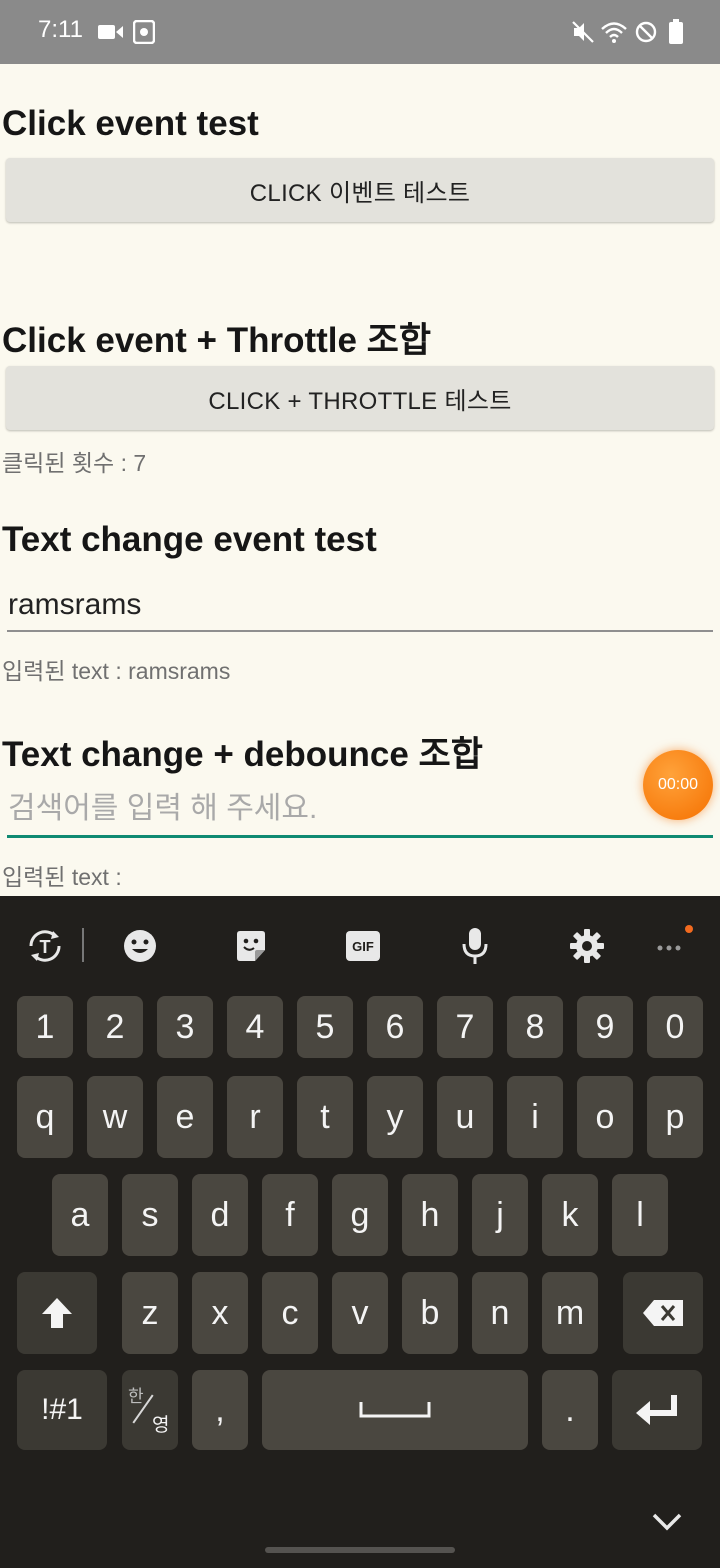 The image size is (720, 1568). I want to click on key-q: q, so click(45, 1117).